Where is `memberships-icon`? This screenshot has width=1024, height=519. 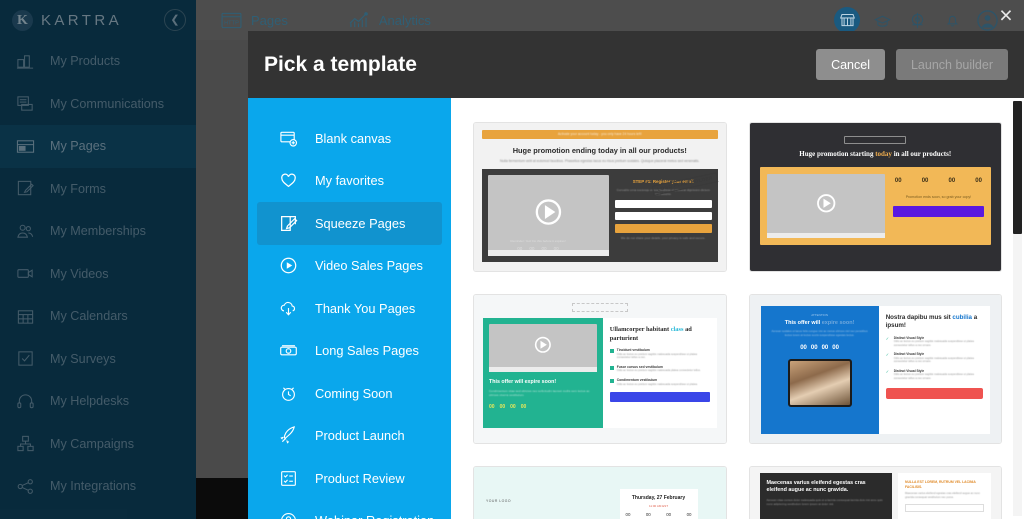
memberships-icon is located at coordinates (25, 231).